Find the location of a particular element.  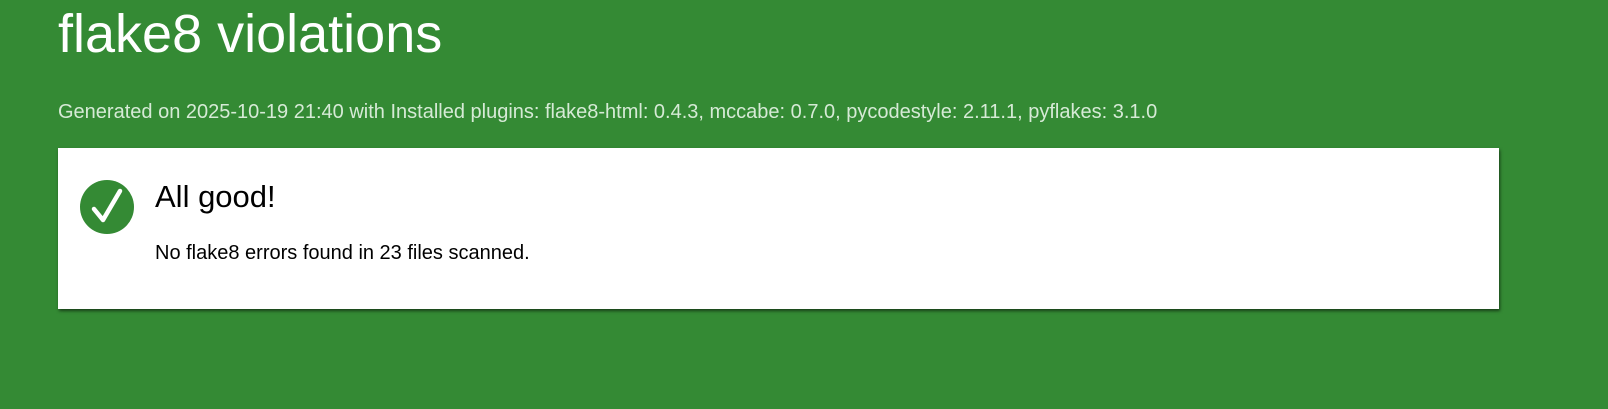

page-title: flake8 violations is located at coordinates (250, 34).